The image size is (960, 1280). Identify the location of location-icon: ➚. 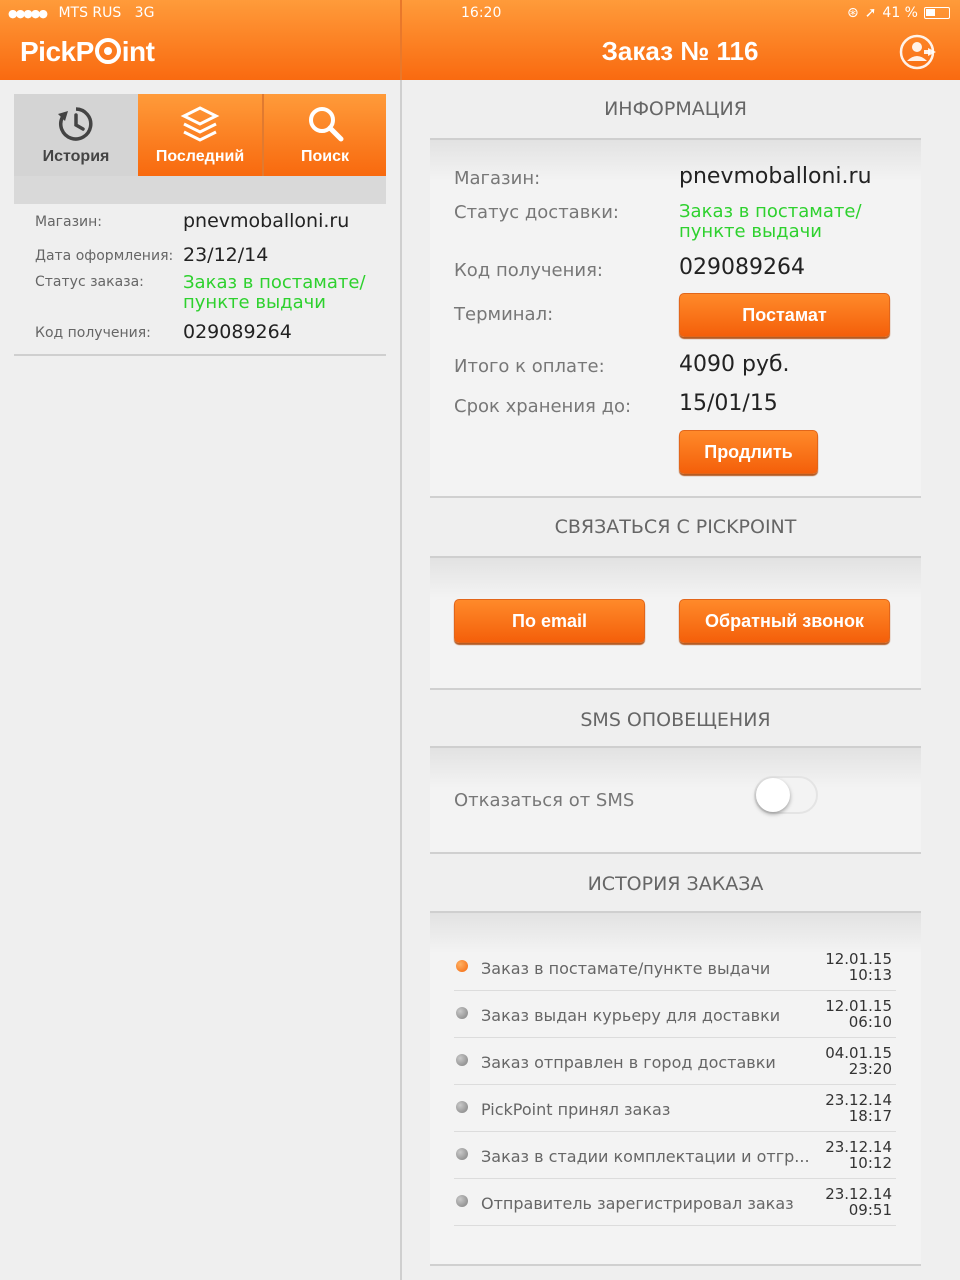
(870, 13).